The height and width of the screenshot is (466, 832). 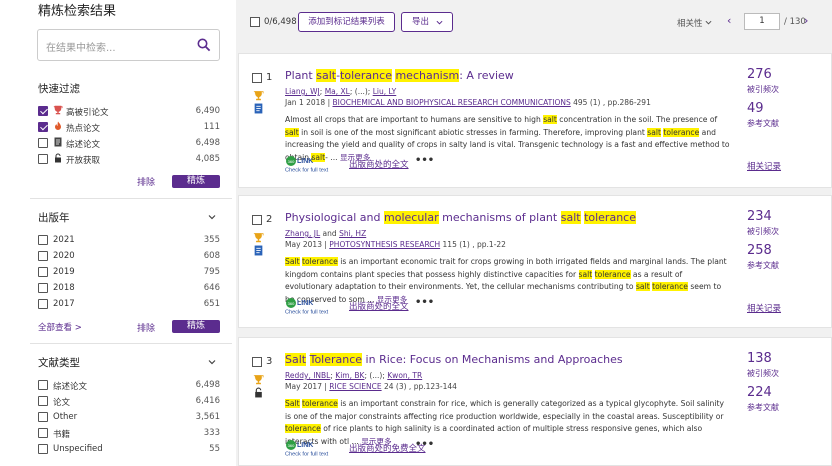 I want to click on filter-count: 4,085, so click(x=207, y=159).